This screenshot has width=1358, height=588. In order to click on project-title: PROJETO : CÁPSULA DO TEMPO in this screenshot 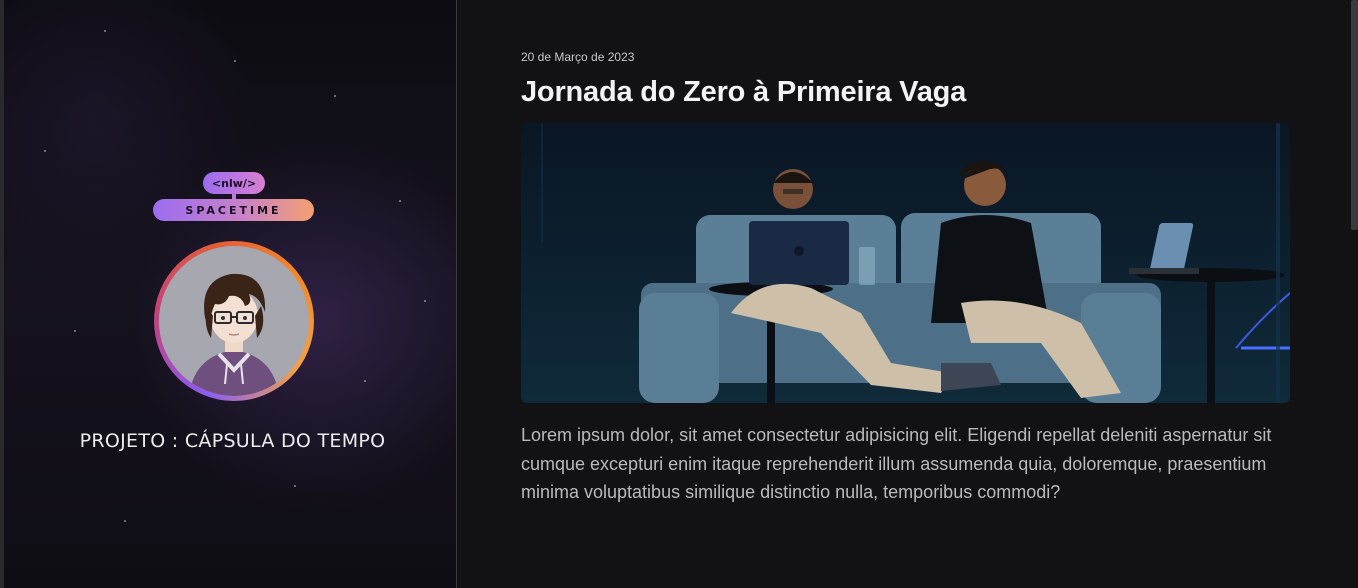, I will do `click(232, 441)`.